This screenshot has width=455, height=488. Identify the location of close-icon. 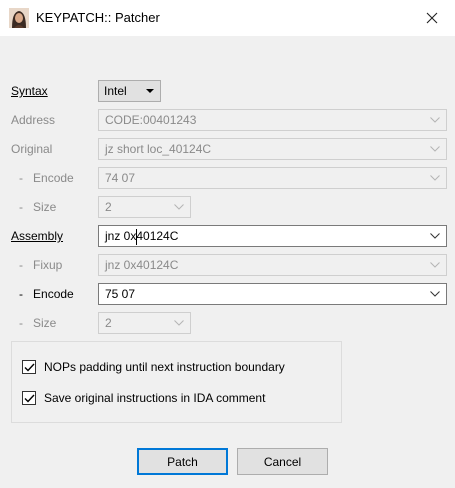
(432, 18).